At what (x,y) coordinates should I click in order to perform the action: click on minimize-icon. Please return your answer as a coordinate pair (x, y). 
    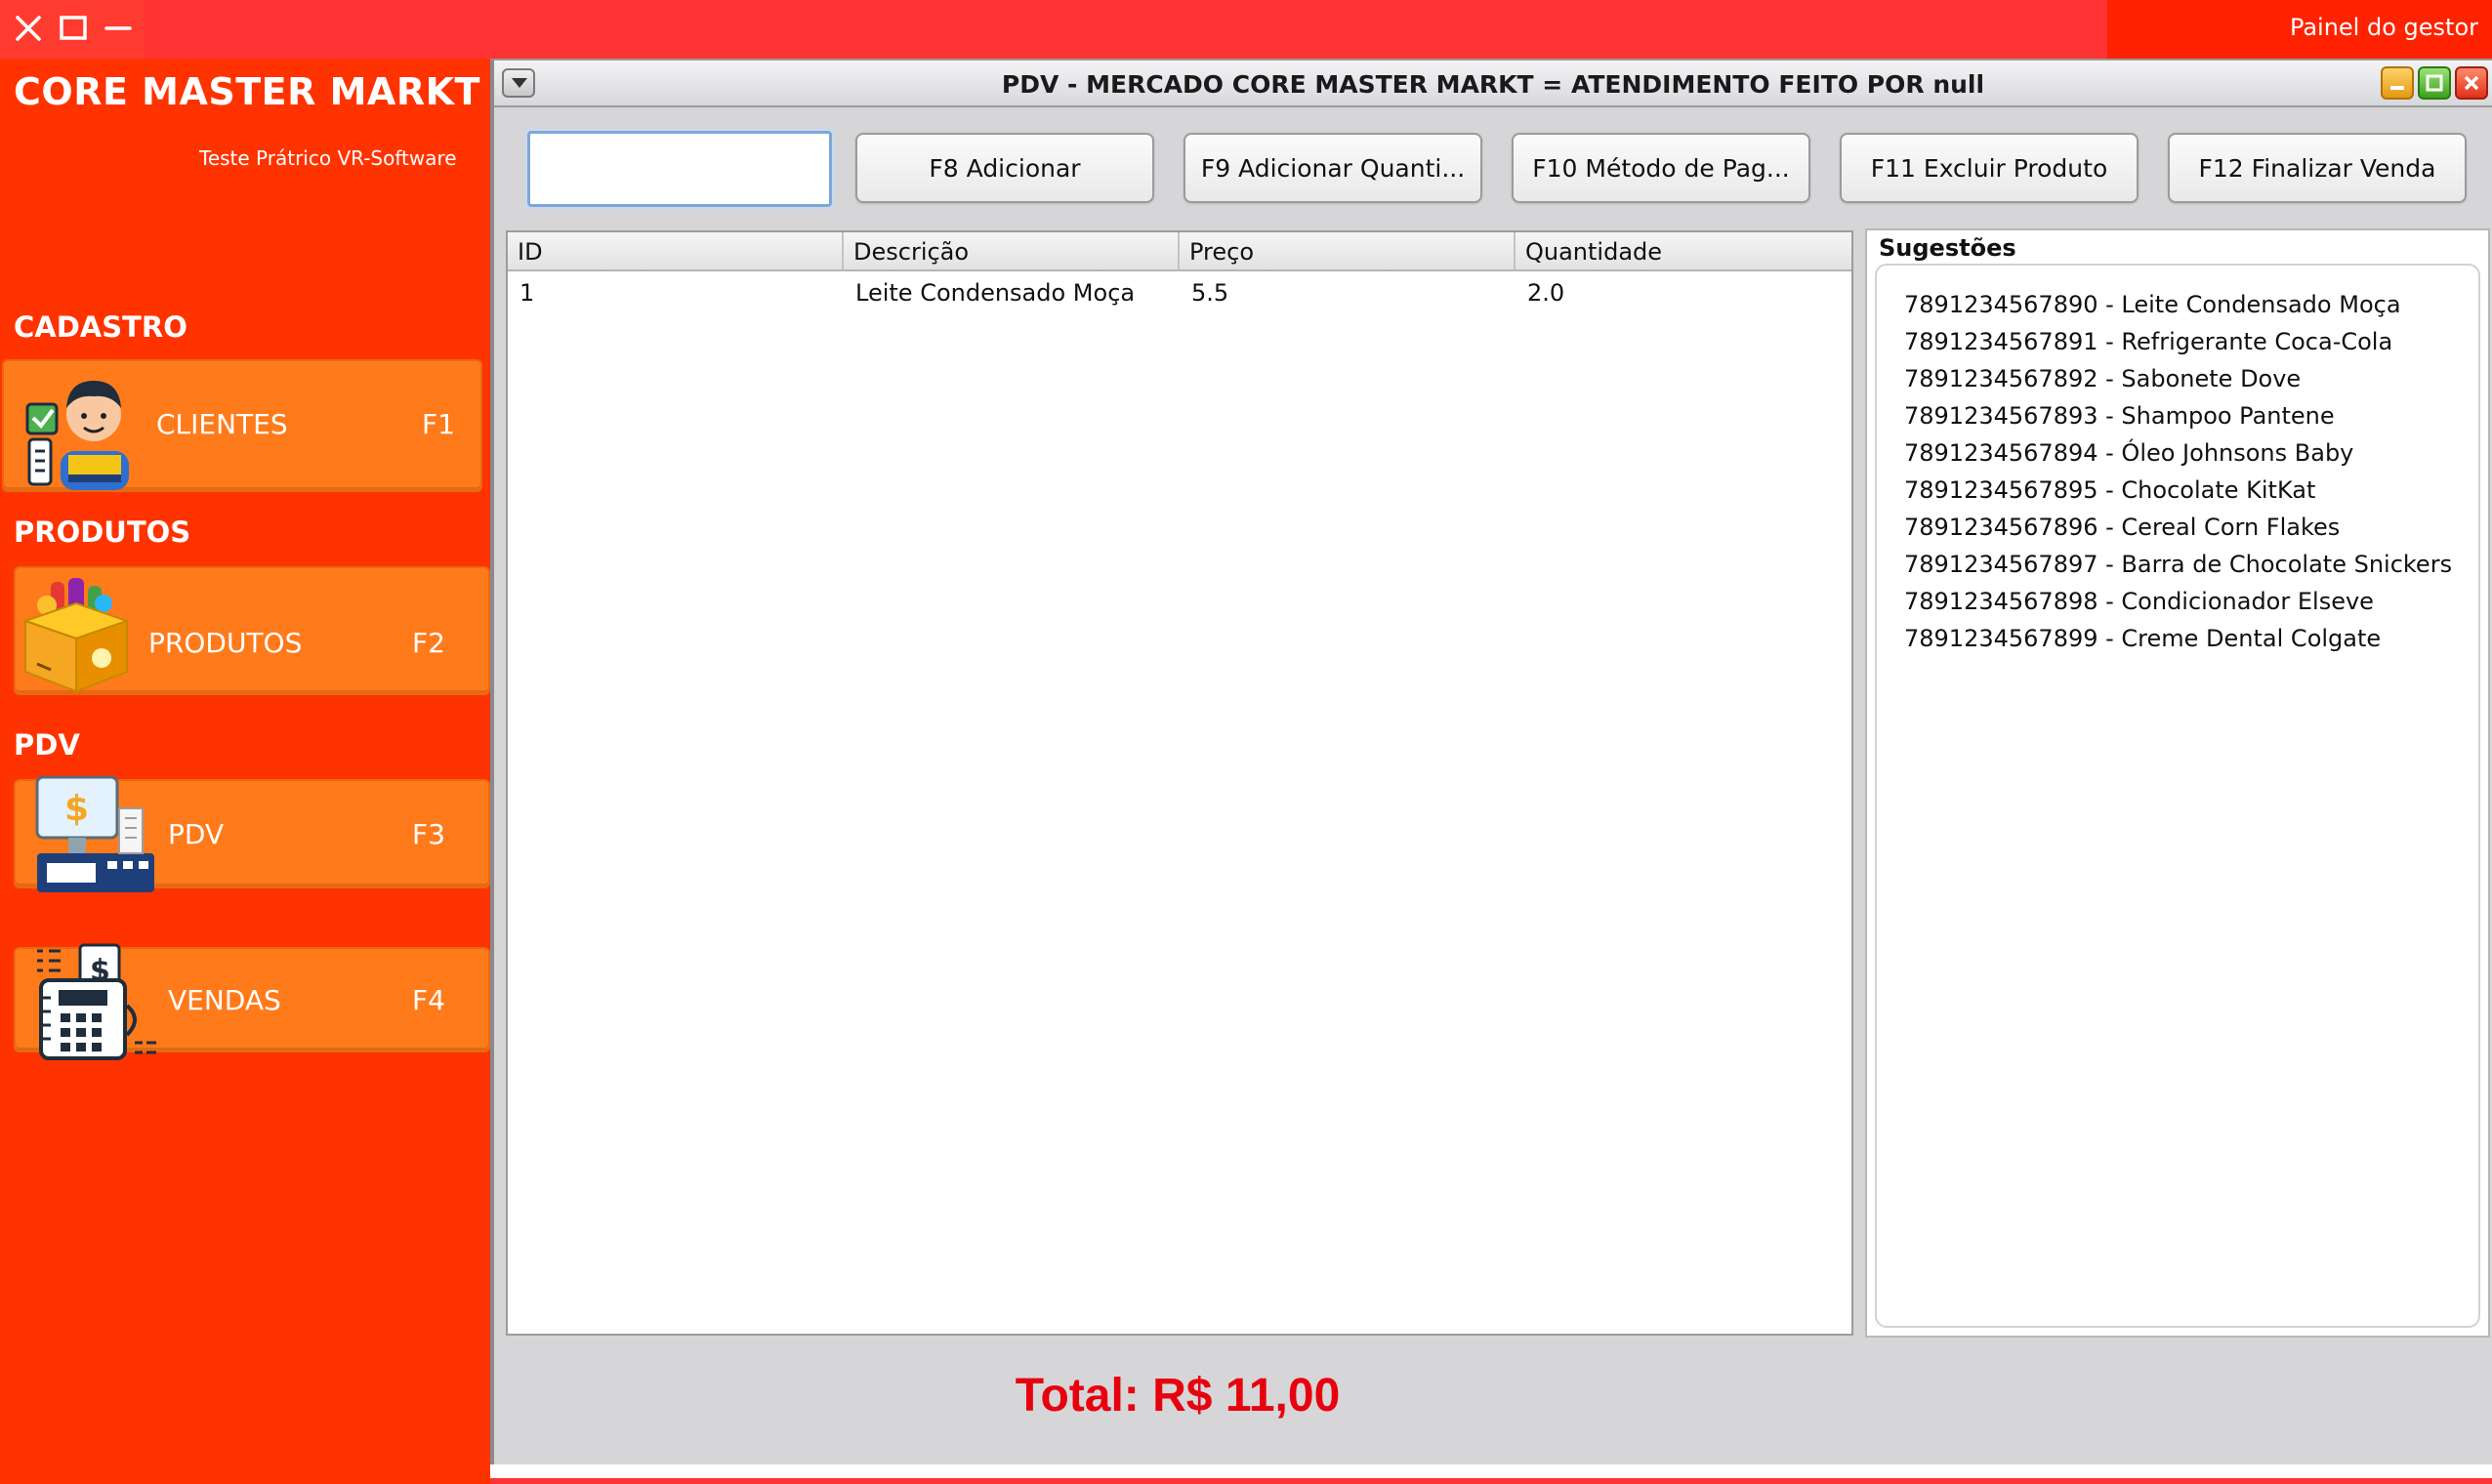
    Looking at the image, I should click on (118, 29).